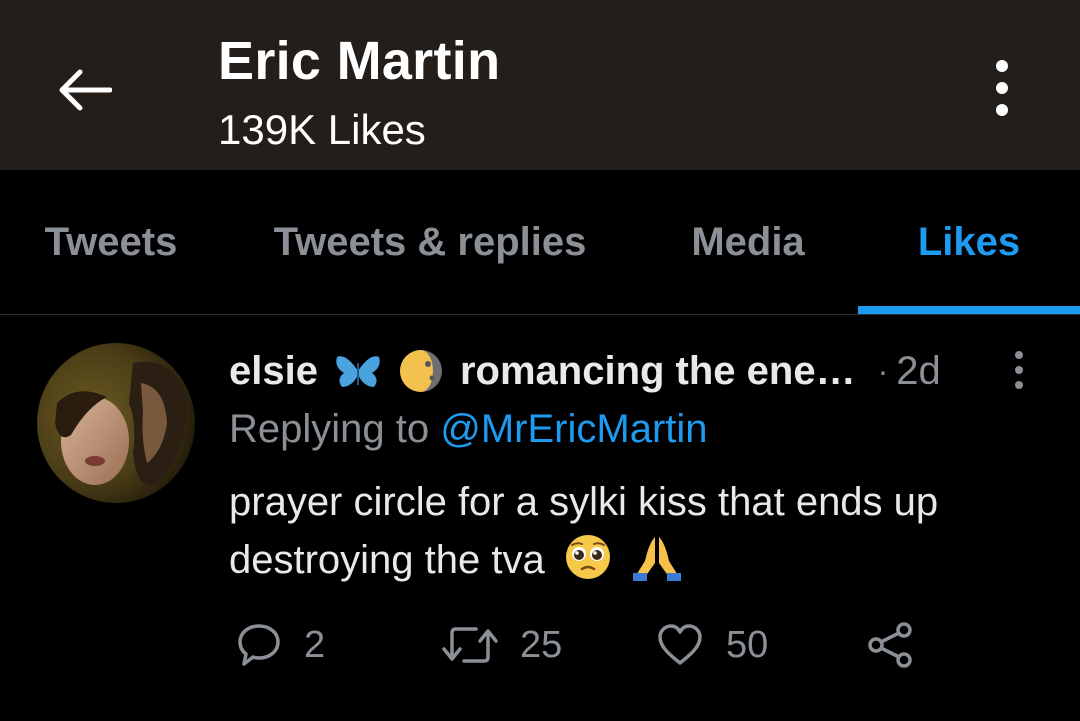 This screenshot has width=1080, height=721. I want to click on replying-to-line: Replying to @MrEricMartin, so click(468, 429).